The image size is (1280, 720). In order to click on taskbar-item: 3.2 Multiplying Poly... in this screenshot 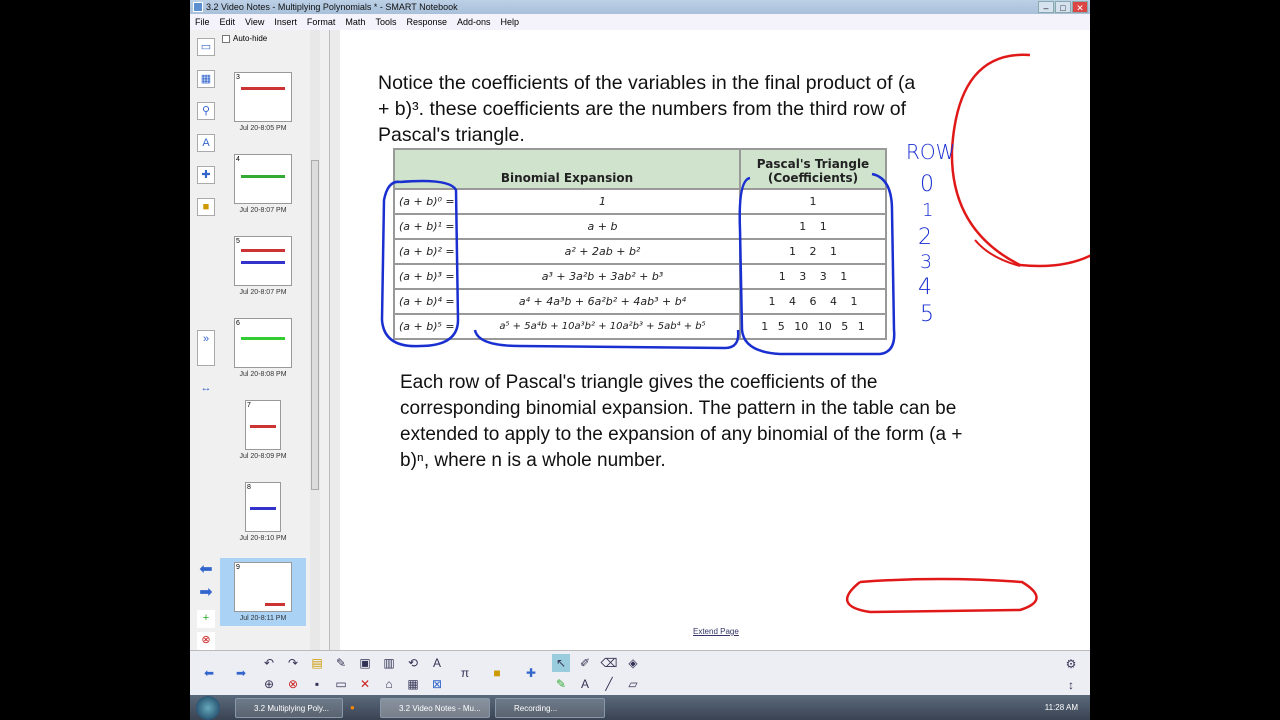, I will do `click(289, 708)`.